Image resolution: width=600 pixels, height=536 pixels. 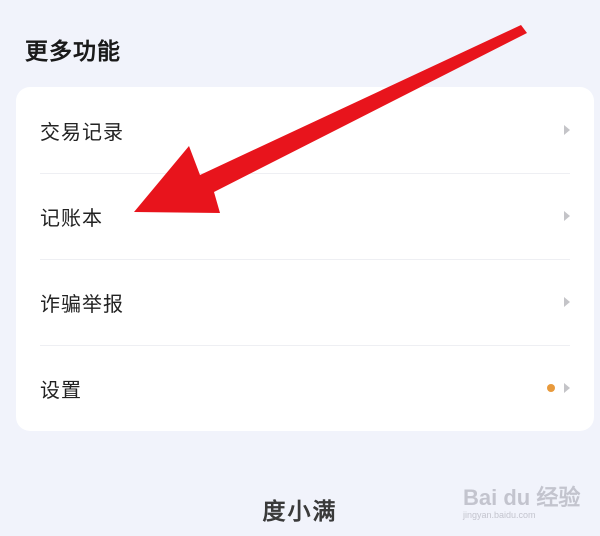 I want to click on watermark-url: jingyan.baidu.com, so click(x=499, y=515).